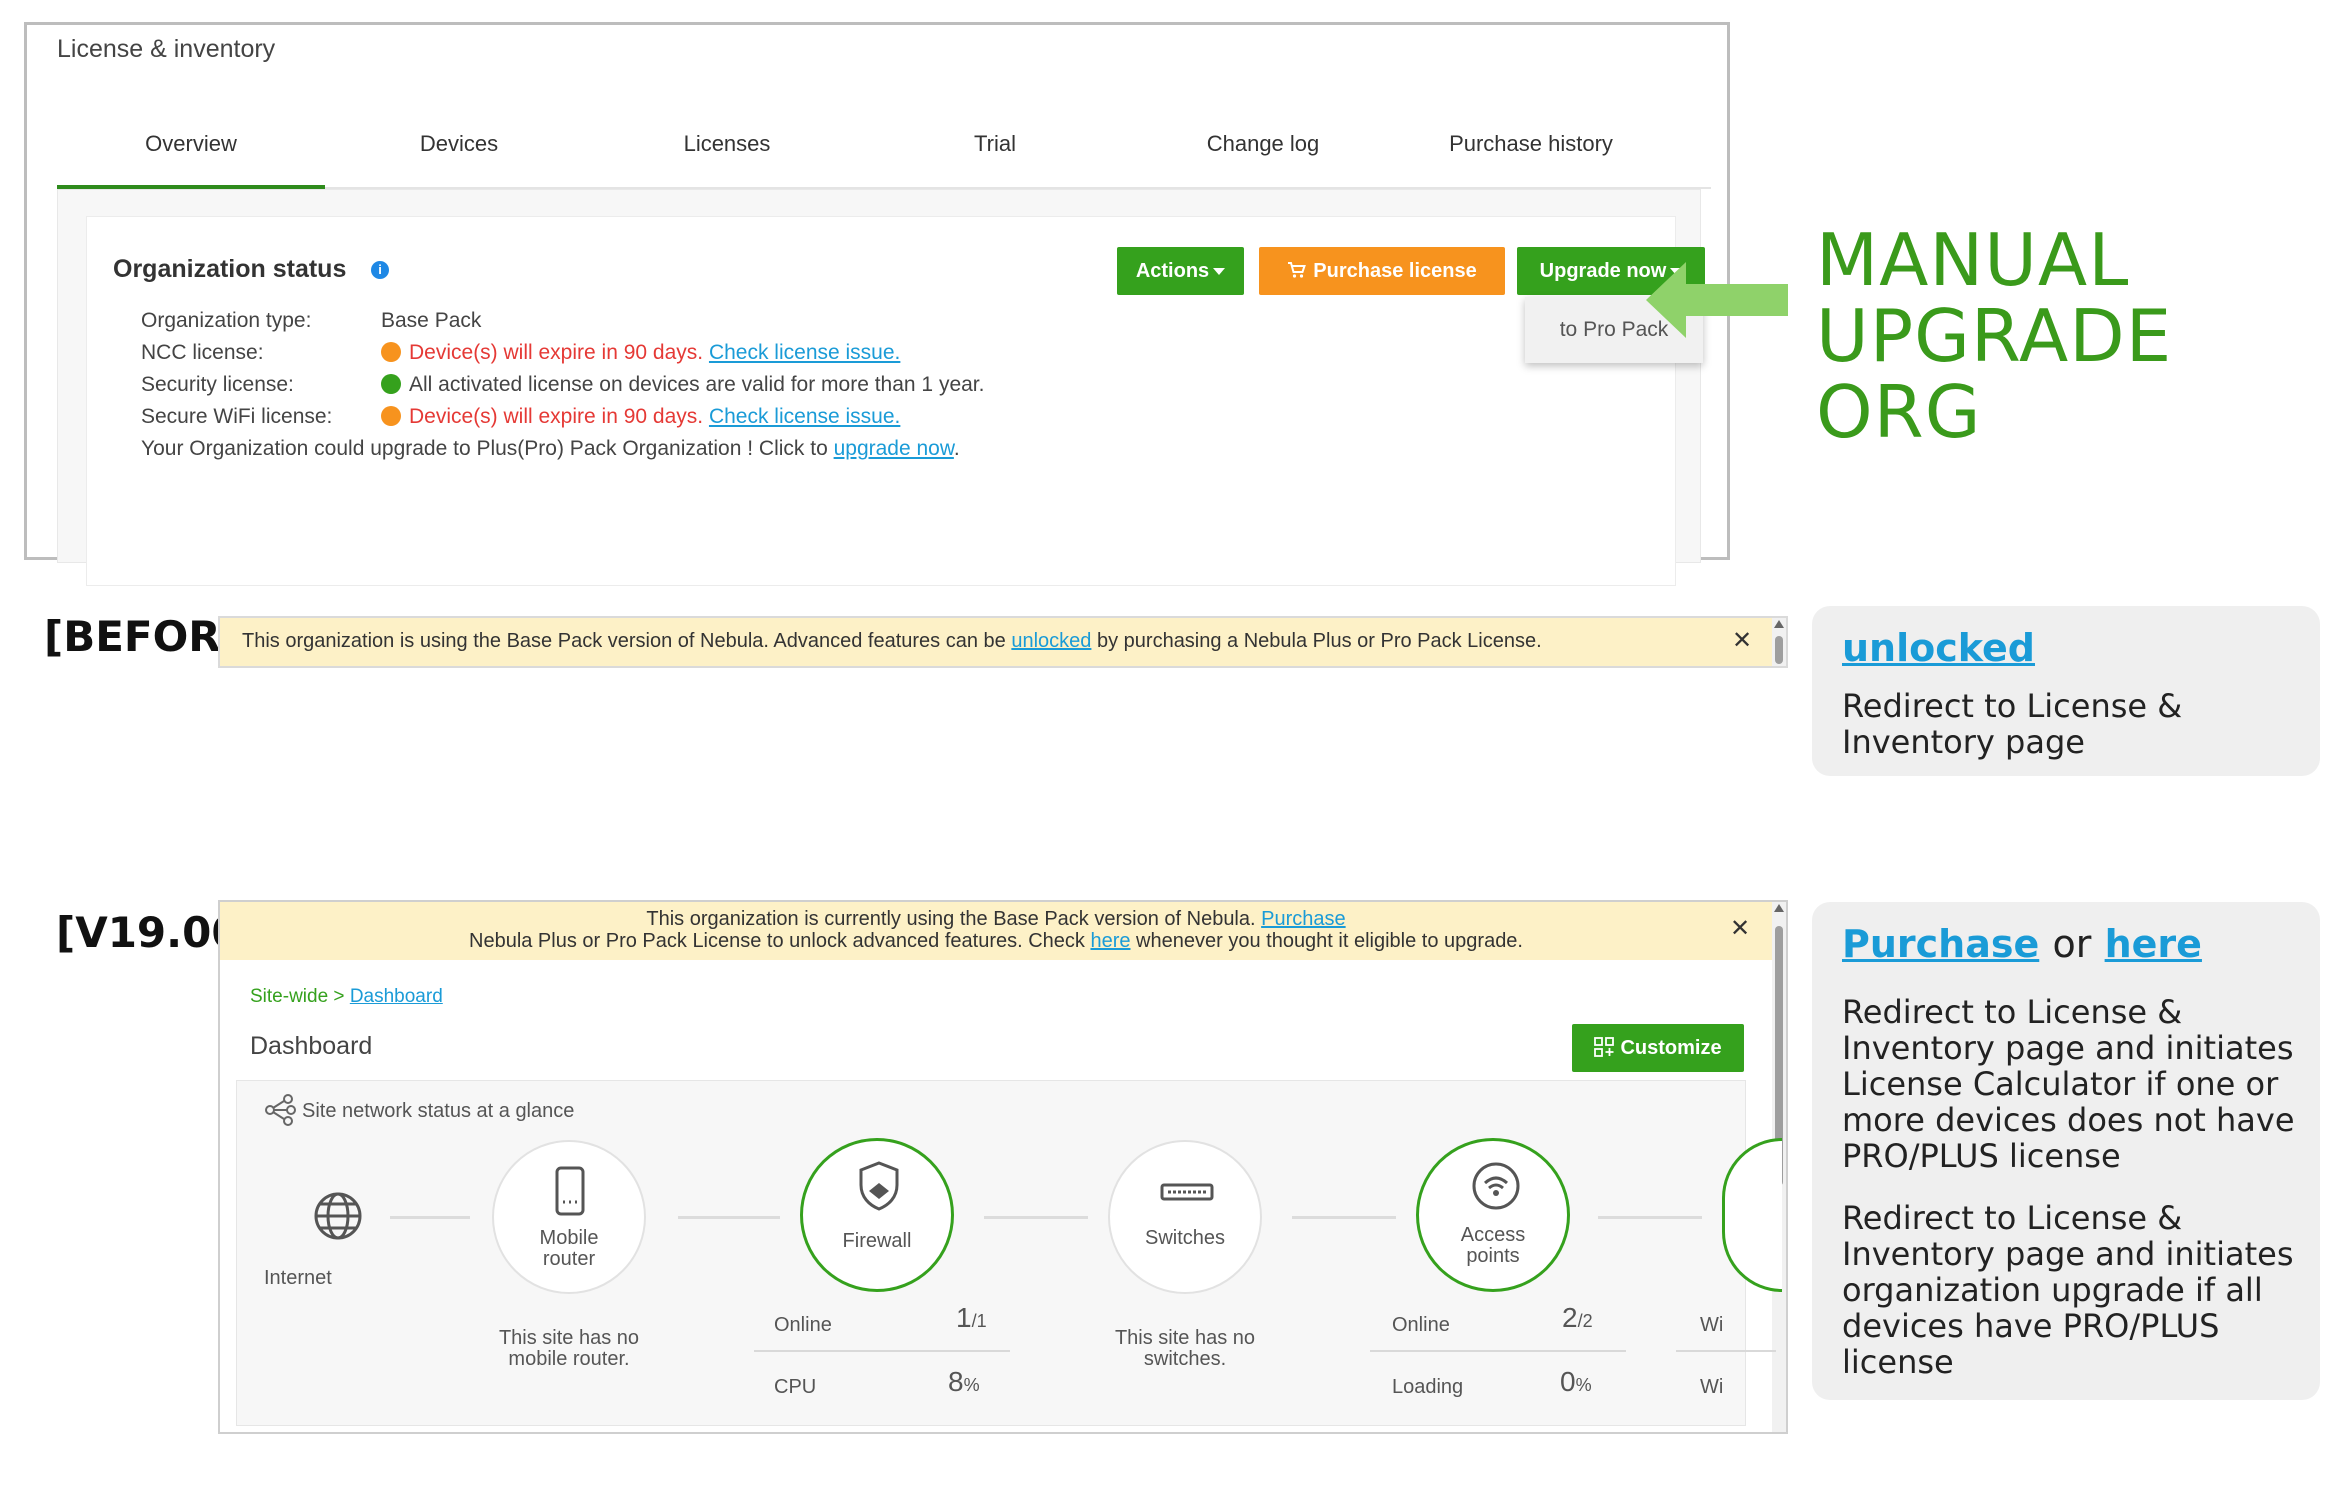  Describe the element at coordinates (1428, 1387) in the screenshot. I see `ap-loading-label: Loading` at that location.